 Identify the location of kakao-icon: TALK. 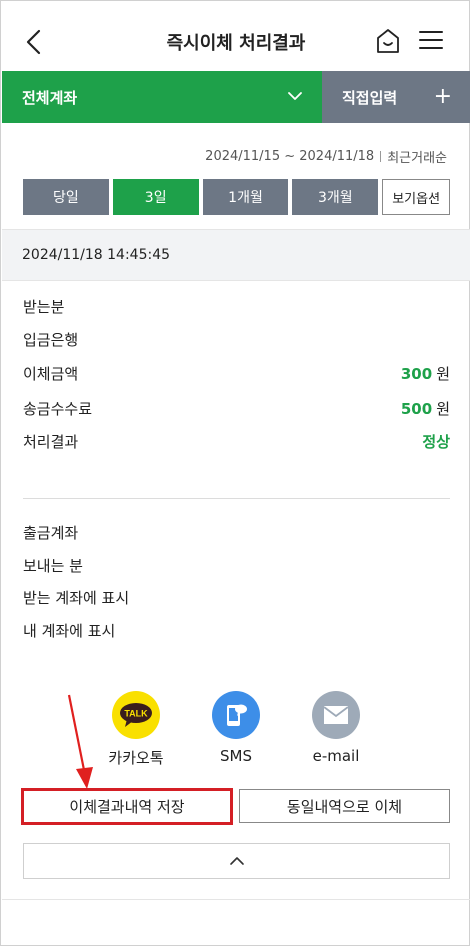
(136, 715).